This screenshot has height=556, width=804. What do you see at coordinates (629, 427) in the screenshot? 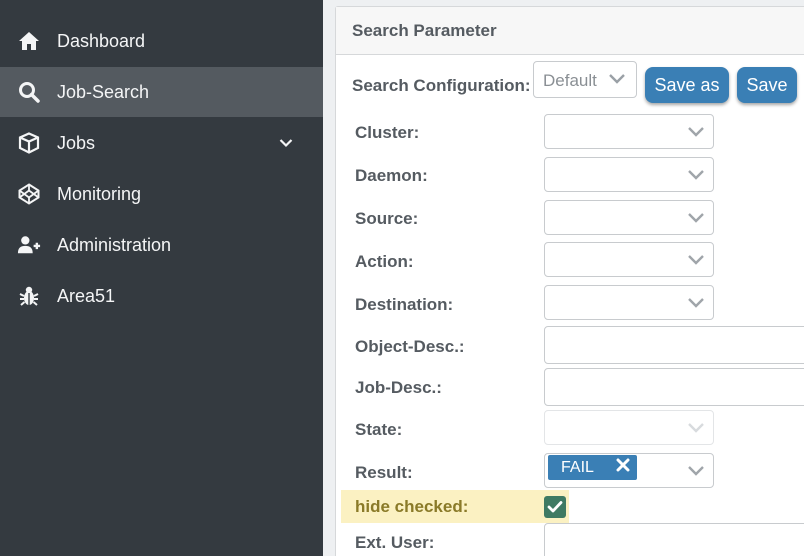
I see `state-select` at bounding box center [629, 427].